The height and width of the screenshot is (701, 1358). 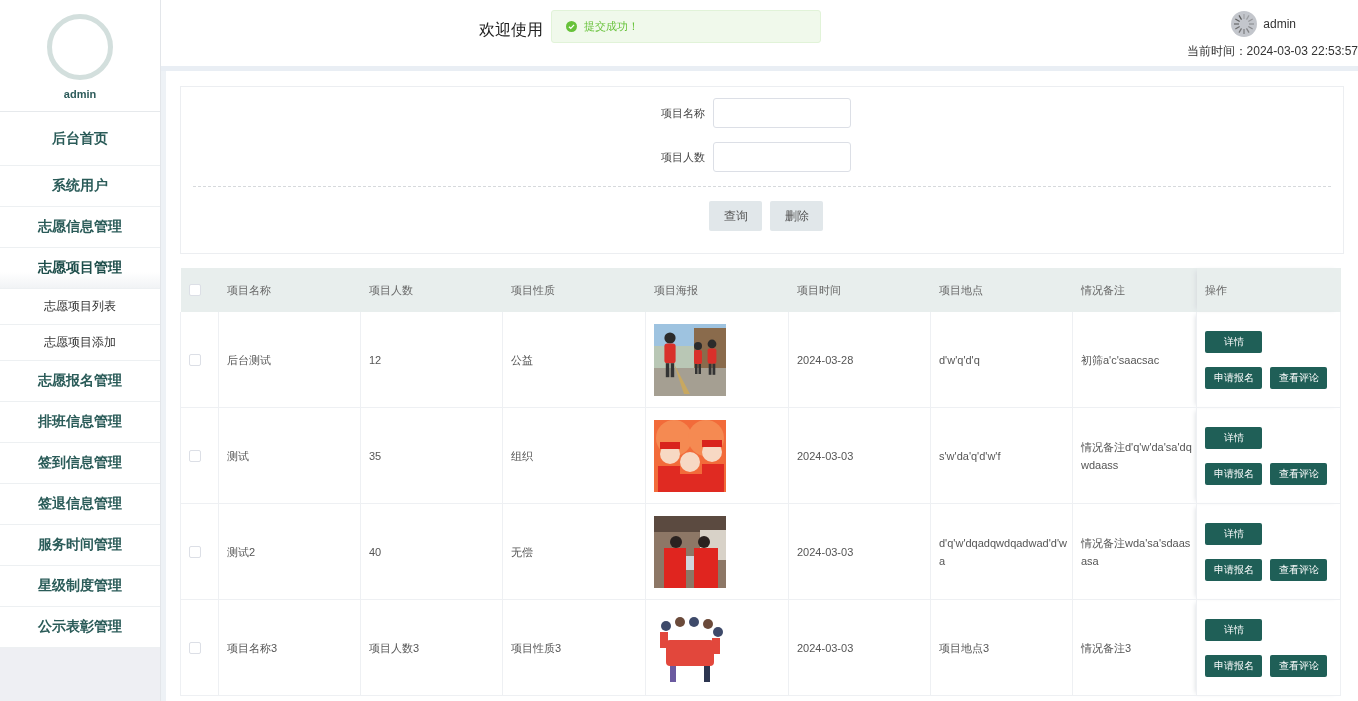 I want to click on table-cell: d'q'w'dqadqwdqadwad'd'wa, so click(x=1001, y=551).